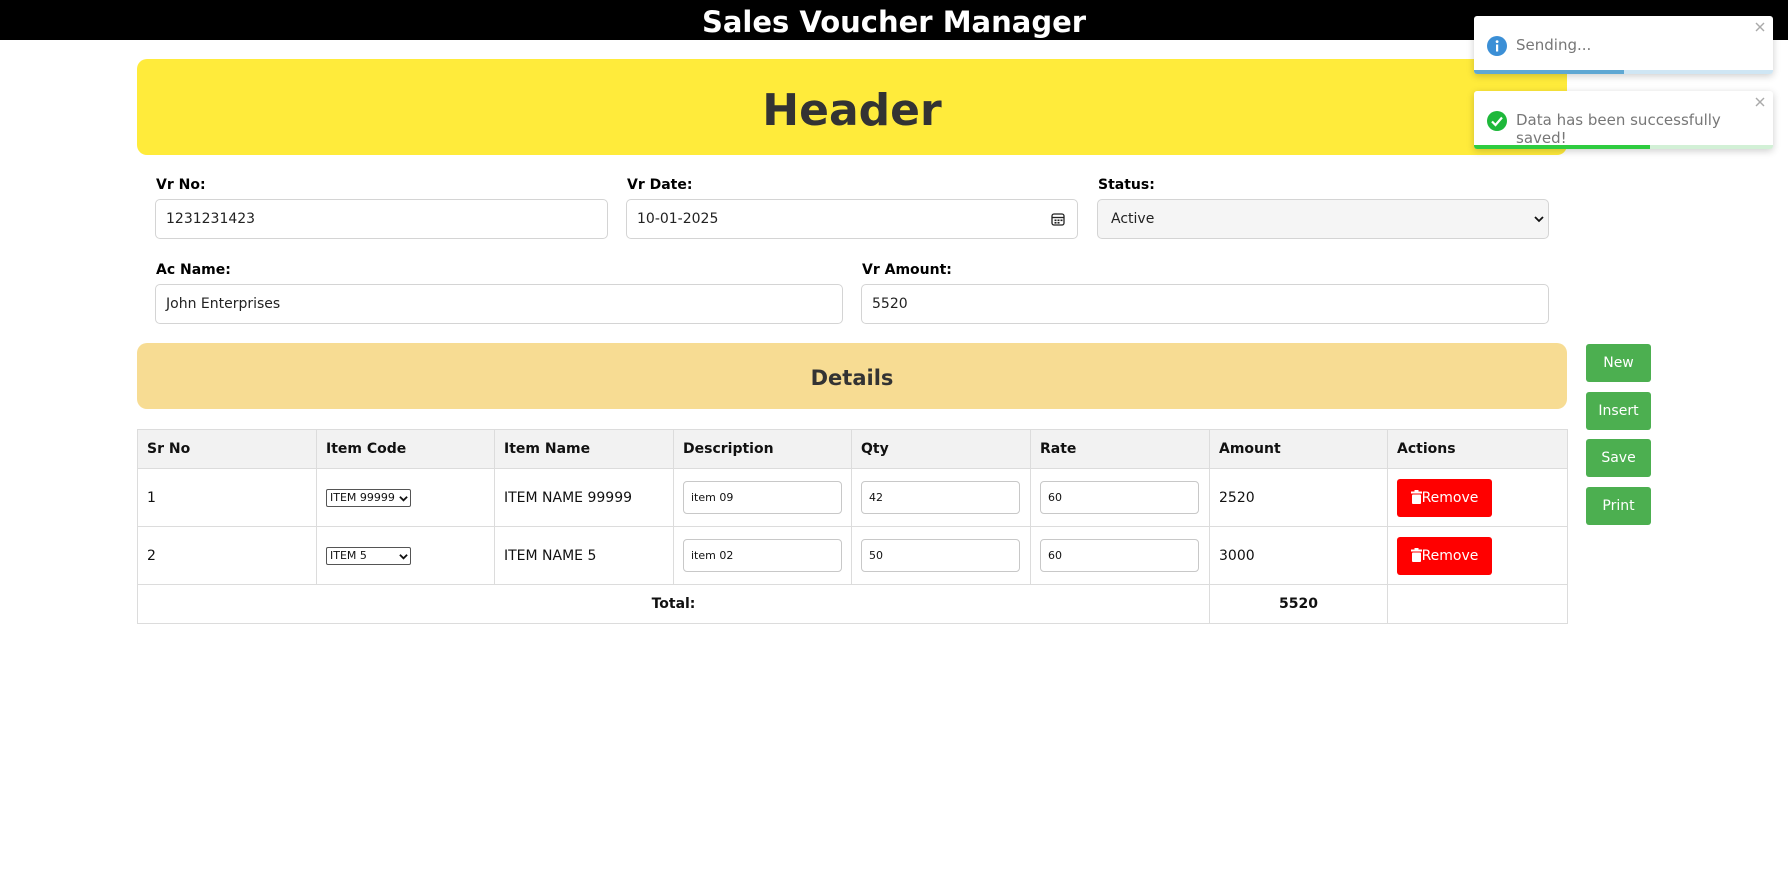  I want to click on item-code-cell: ITEM 5, so click(405, 555).